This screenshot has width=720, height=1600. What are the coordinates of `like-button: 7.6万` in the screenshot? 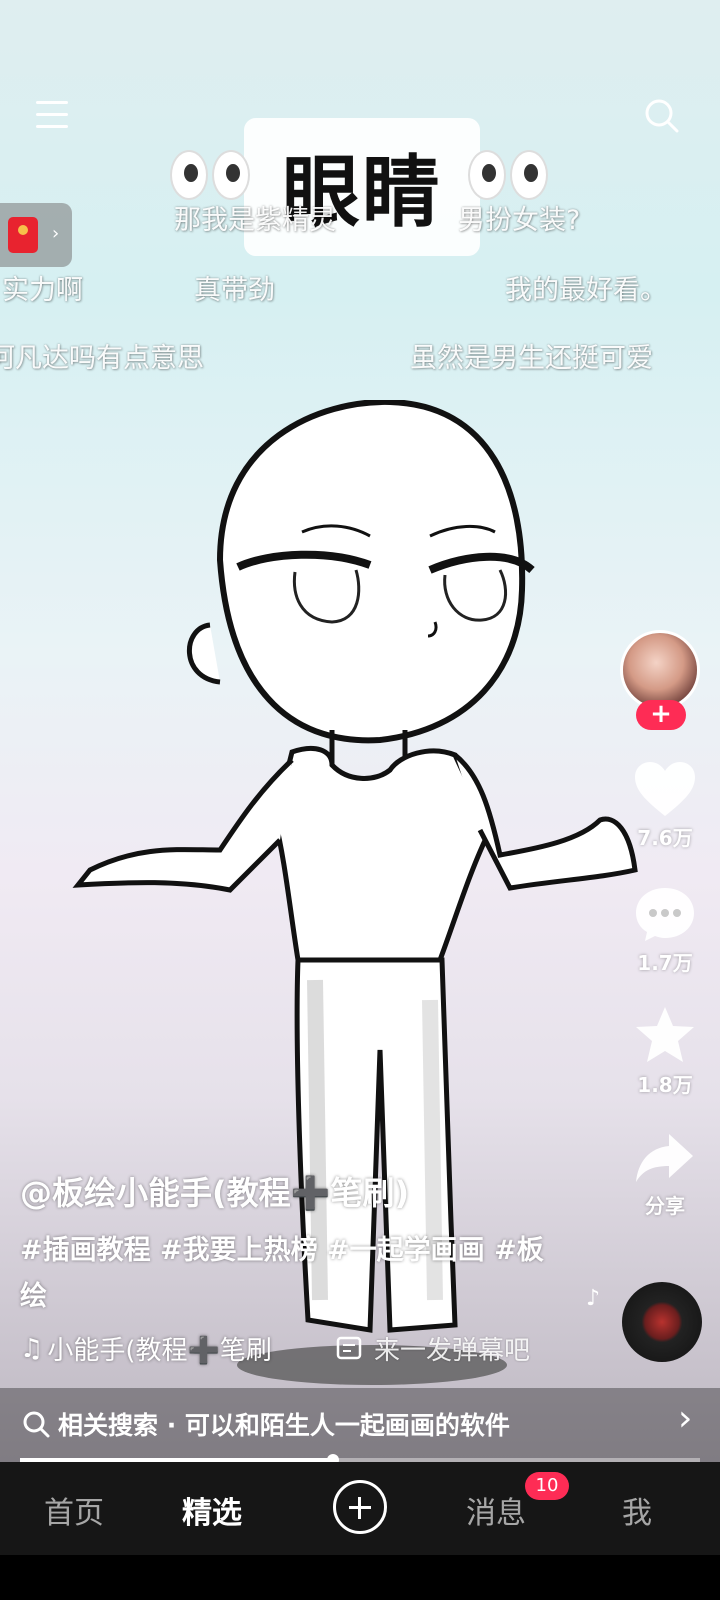 It's located at (665, 805).